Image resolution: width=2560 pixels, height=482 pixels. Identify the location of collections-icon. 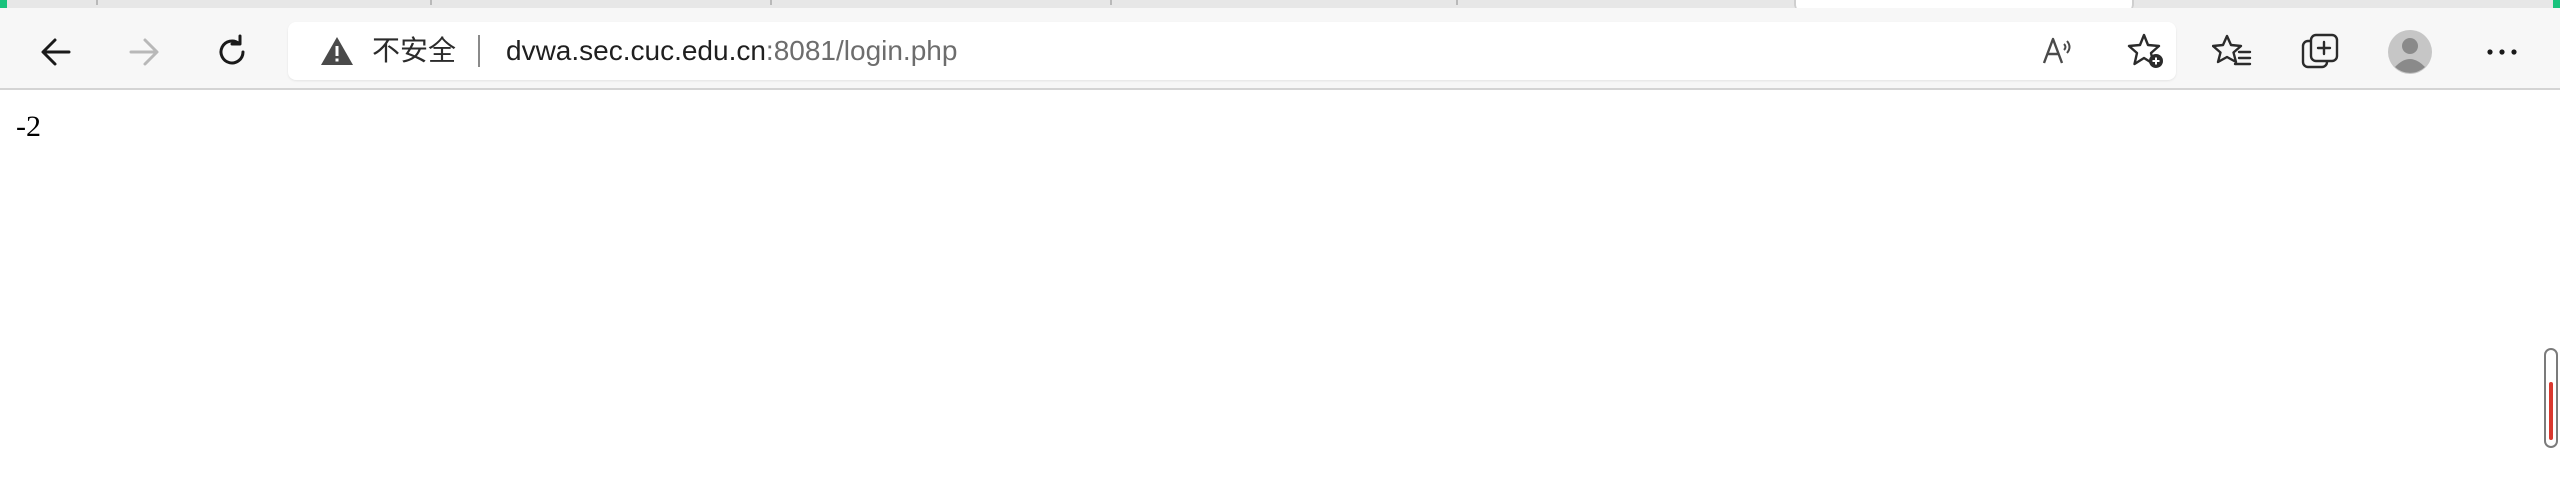
(2320, 51).